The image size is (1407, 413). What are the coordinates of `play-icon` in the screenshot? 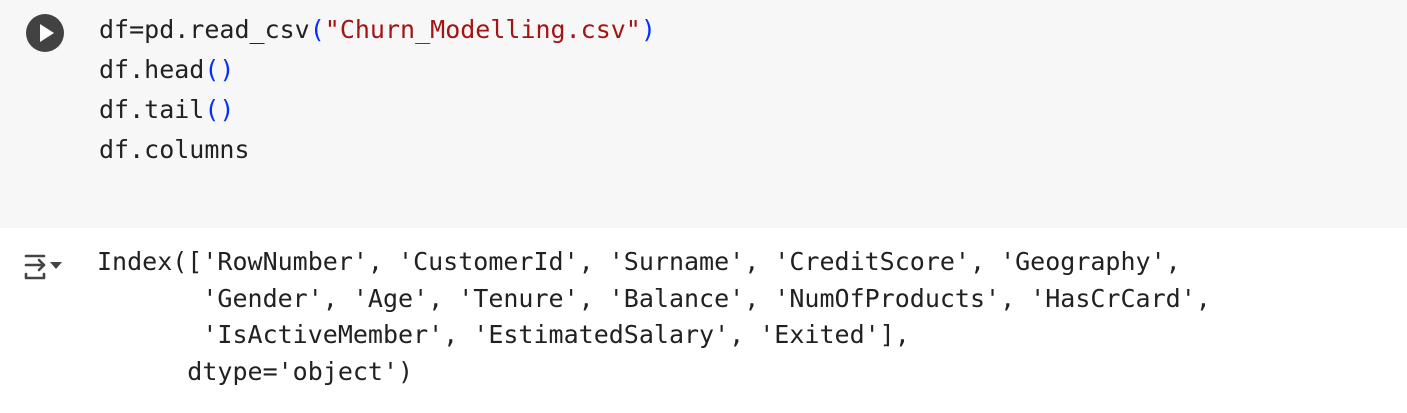 It's located at (47, 33).